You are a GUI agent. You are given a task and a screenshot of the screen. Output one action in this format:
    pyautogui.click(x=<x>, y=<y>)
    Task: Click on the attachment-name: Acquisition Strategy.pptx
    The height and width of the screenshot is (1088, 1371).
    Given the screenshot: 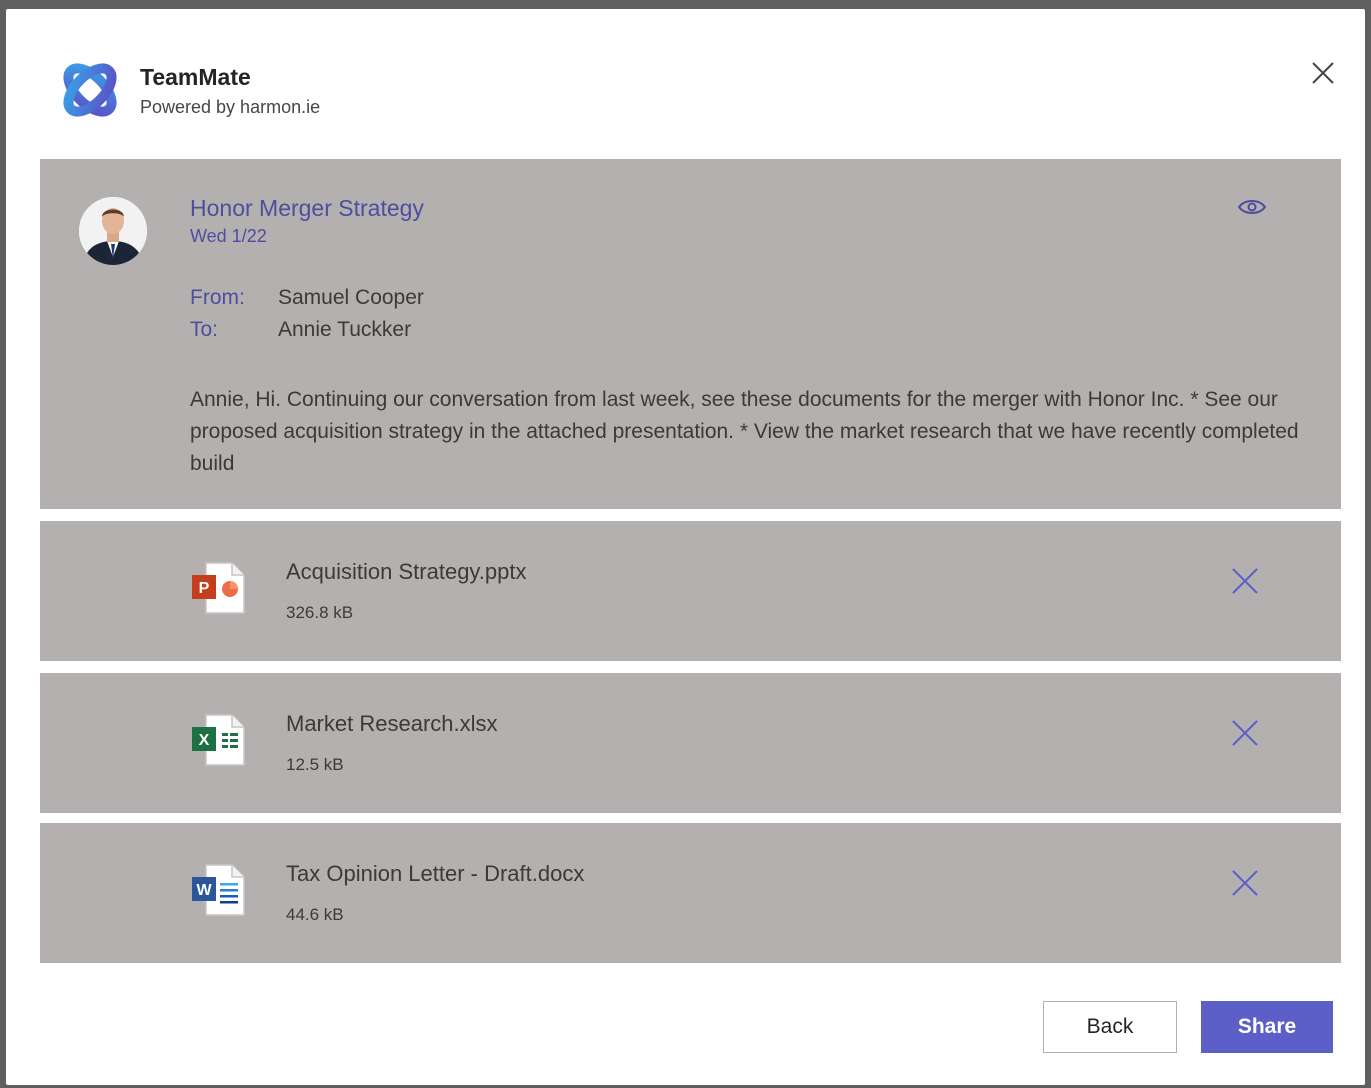 What is the action you would take?
    pyautogui.click(x=406, y=571)
    